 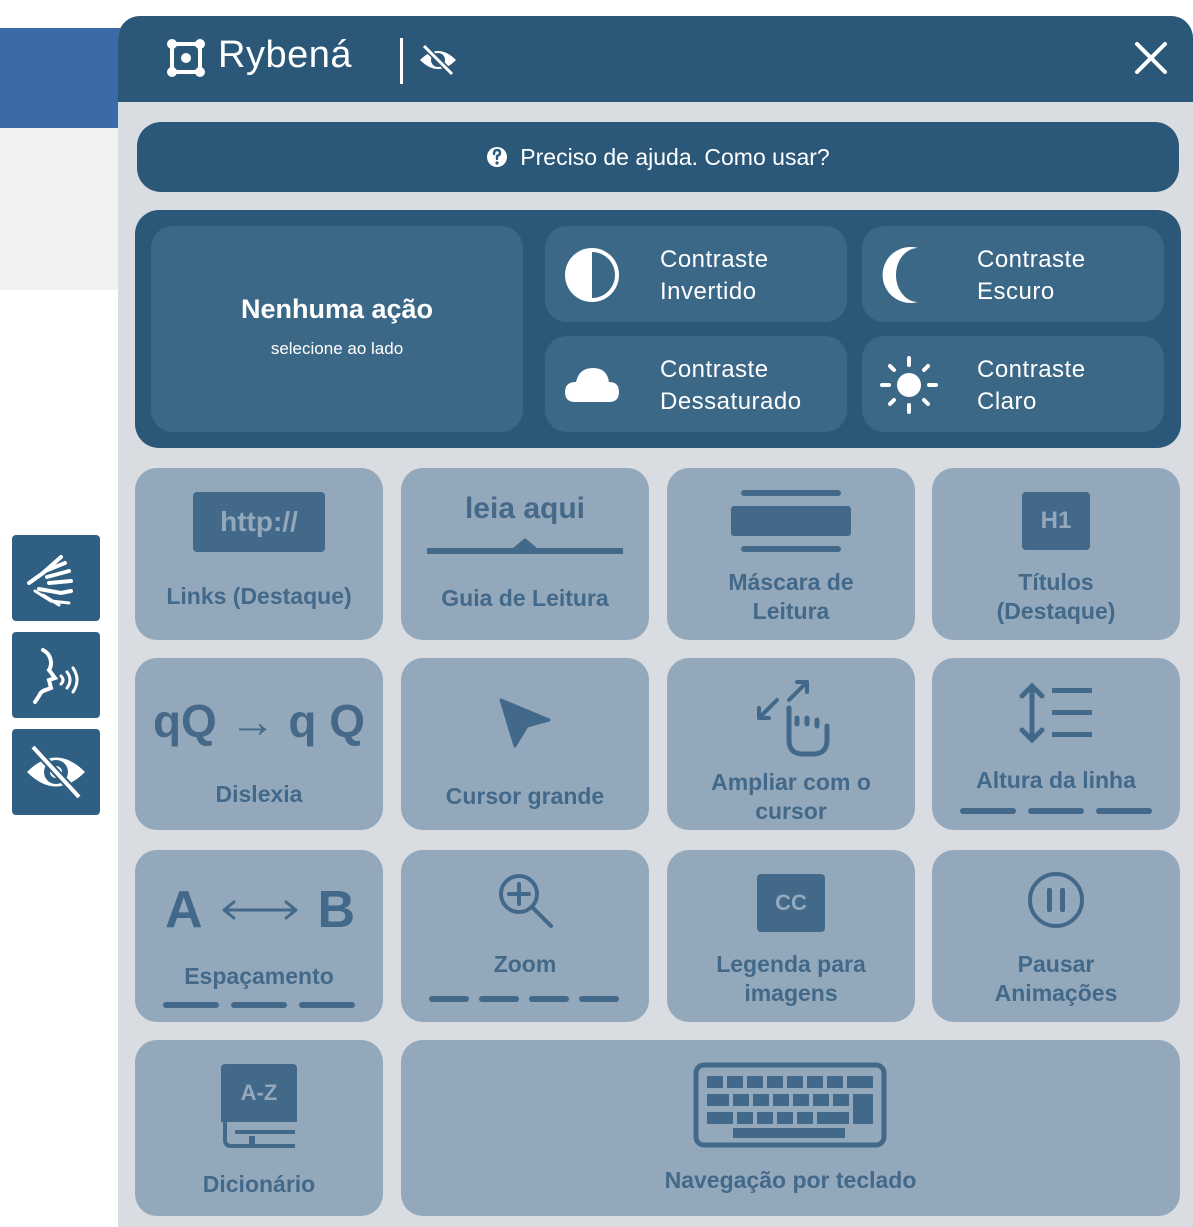 What do you see at coordinates (1055, 713) in the screenshot?
I see `line-height-icon` at bounding box center [1055, 713].